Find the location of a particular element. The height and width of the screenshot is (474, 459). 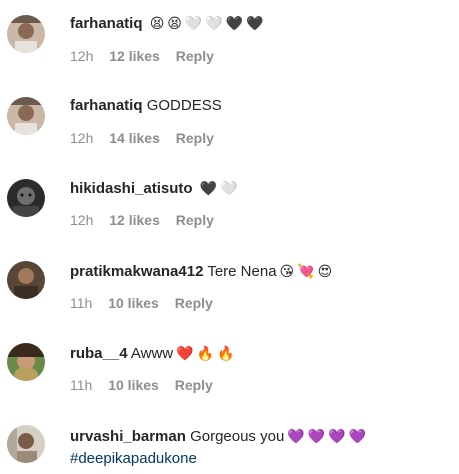

comment-text: Awww is located at coordinates (152, 353).